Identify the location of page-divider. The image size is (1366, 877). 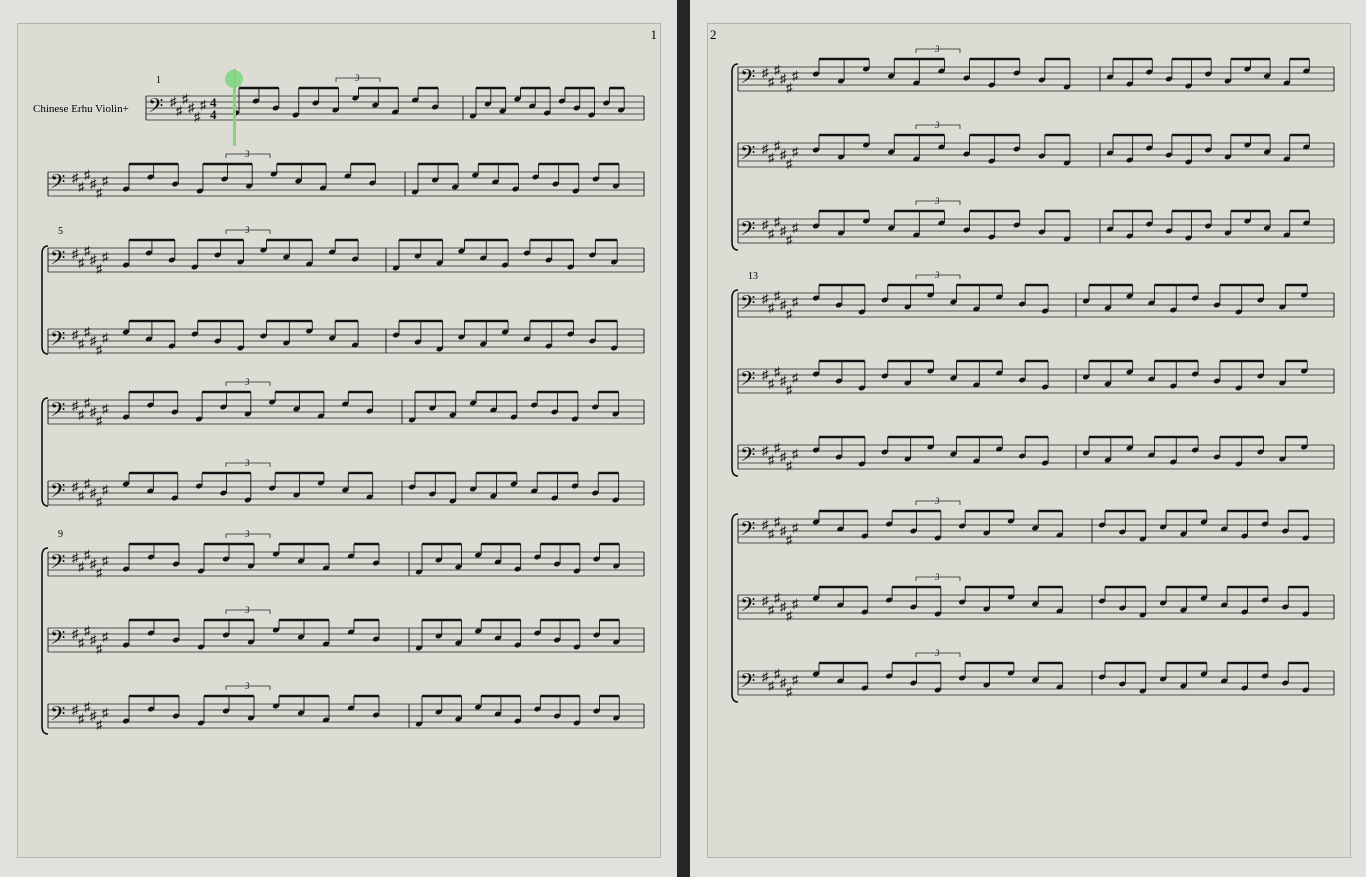
(683, 438).